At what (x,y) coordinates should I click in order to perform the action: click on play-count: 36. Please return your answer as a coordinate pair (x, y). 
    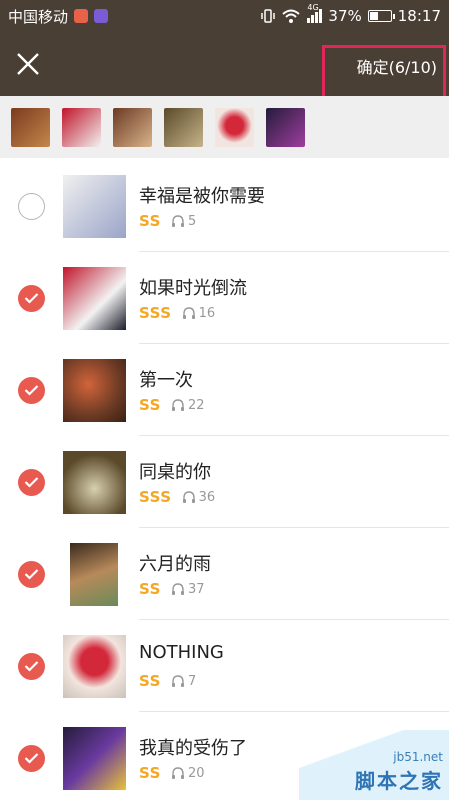
    Looking at the image, I should click on (207, 497).